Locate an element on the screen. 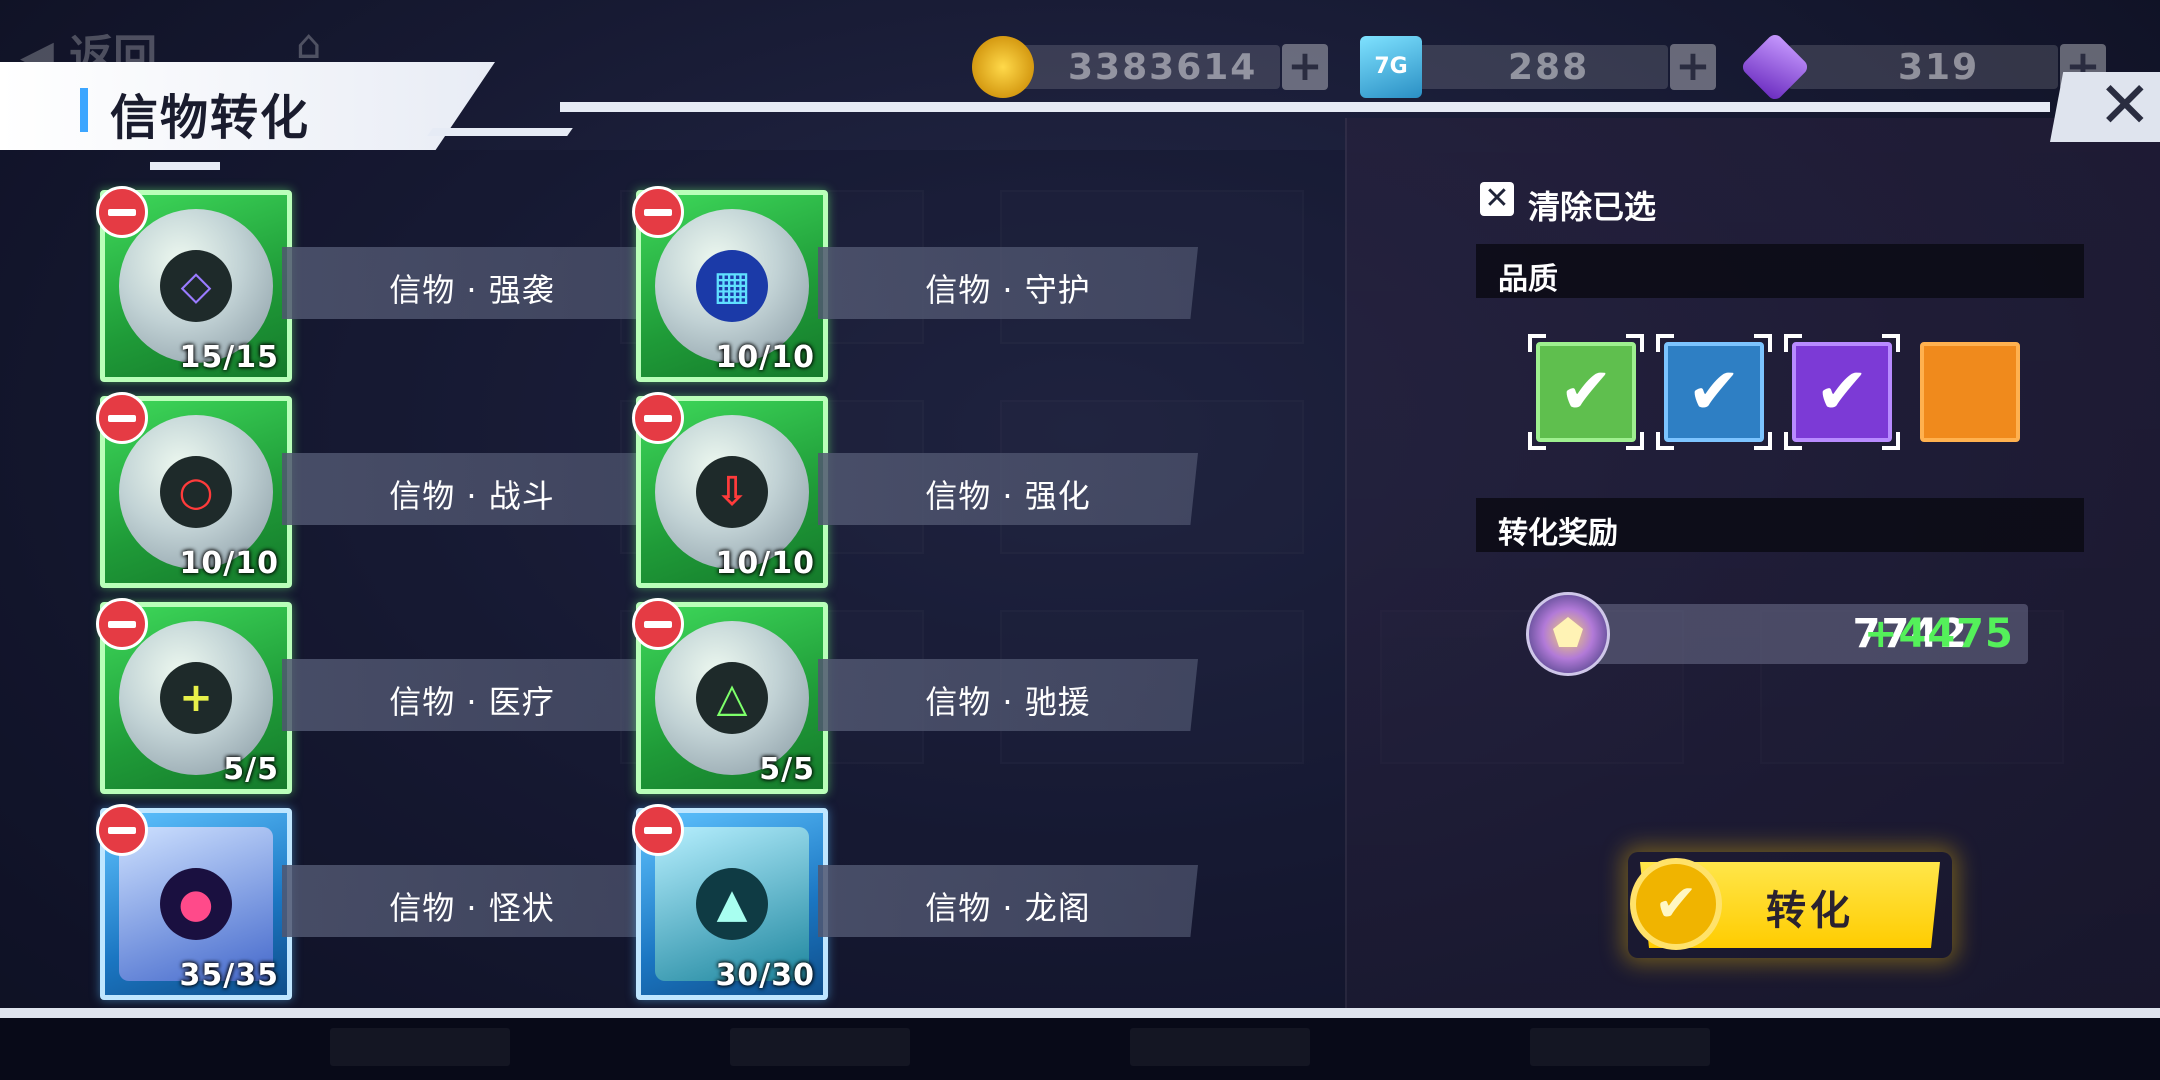  reward-header: 转化奖励 is located at coordinates (1780, 525).